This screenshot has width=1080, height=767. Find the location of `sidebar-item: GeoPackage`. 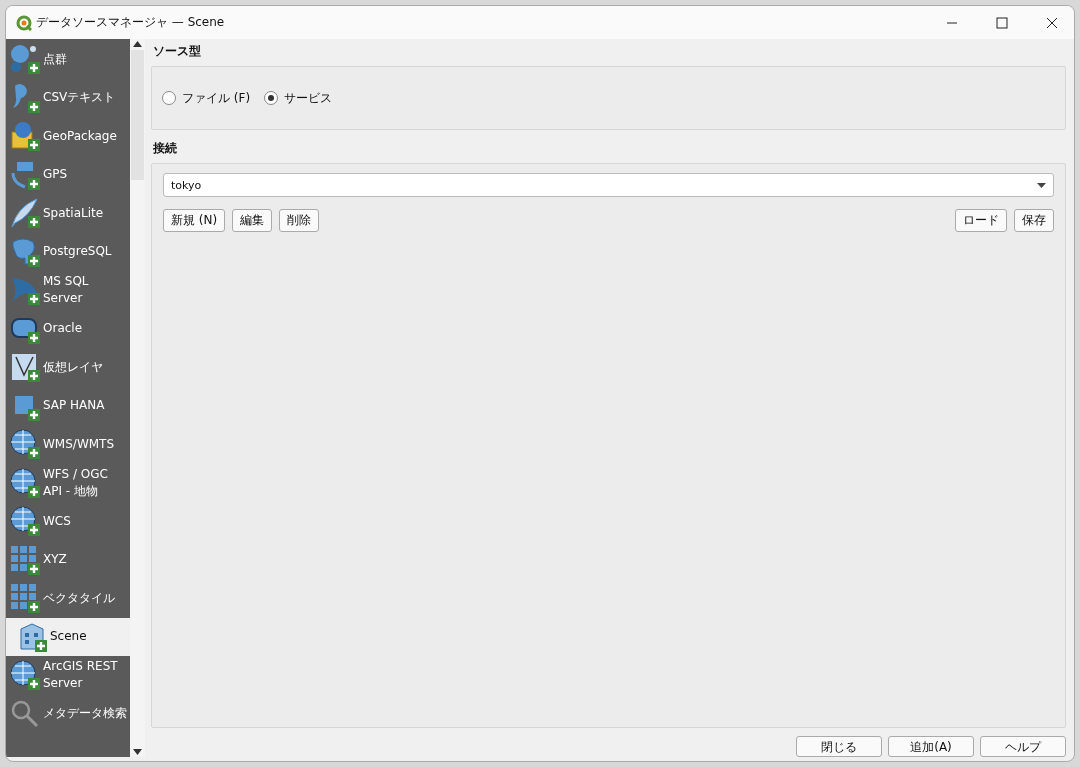

sidebar-item: GeoPackage is located at coordinates (68, 136).